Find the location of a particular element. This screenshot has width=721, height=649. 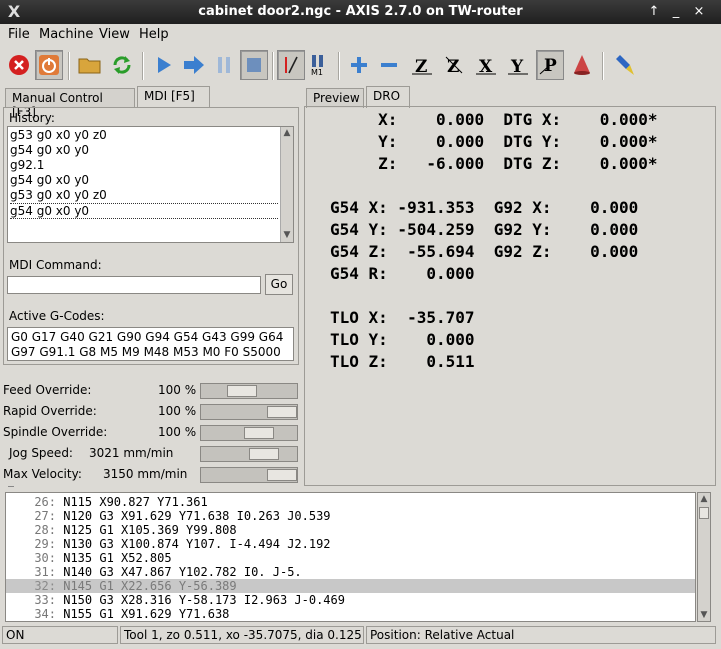

dro-row: G54 Y: -504.259 G92 Y: 0.000 is located at coordinates (484, 229).